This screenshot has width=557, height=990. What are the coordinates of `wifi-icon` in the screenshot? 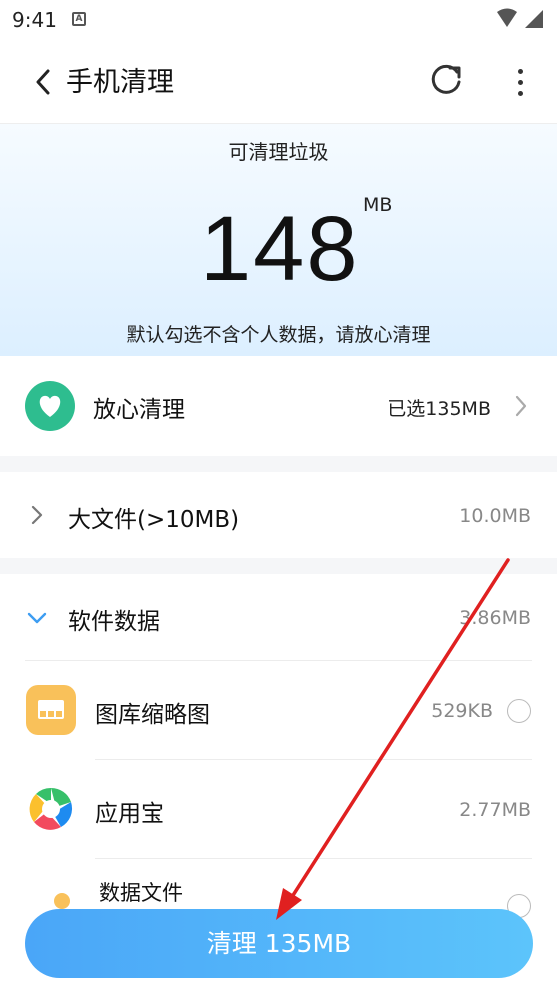 It's located at (507, 17).